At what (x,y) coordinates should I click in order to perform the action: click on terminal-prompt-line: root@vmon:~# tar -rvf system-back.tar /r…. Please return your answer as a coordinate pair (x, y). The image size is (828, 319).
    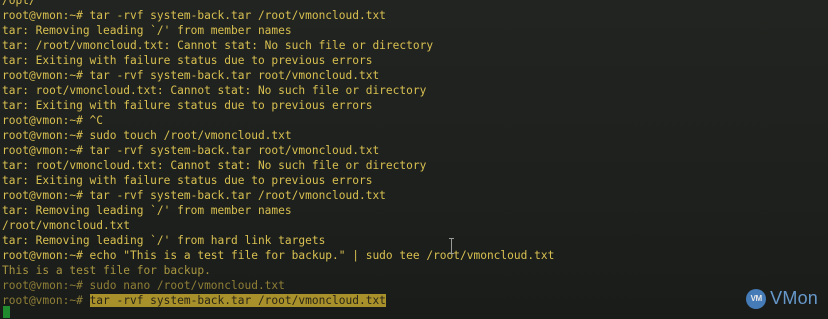
    Looking at the image, I should click on (415, 300).